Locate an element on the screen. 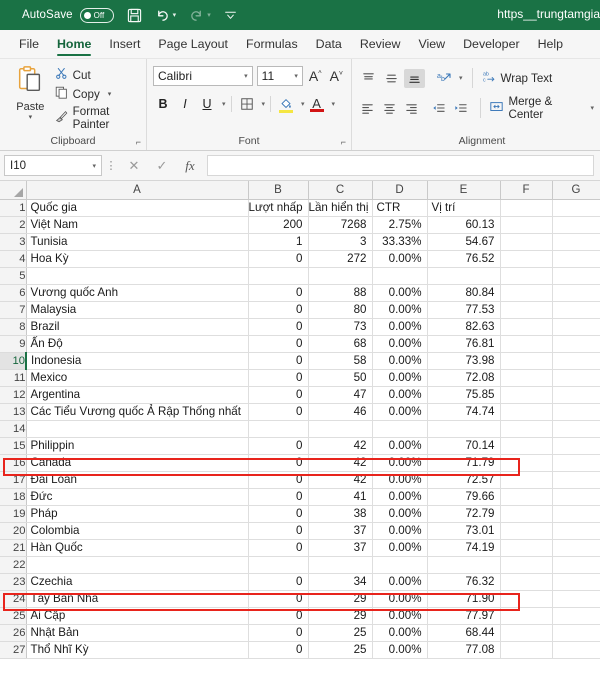 The height and width of the screenshot is (684, 600). font-size-dropdown-icon: ▾ is located at coordinates (296, 76).